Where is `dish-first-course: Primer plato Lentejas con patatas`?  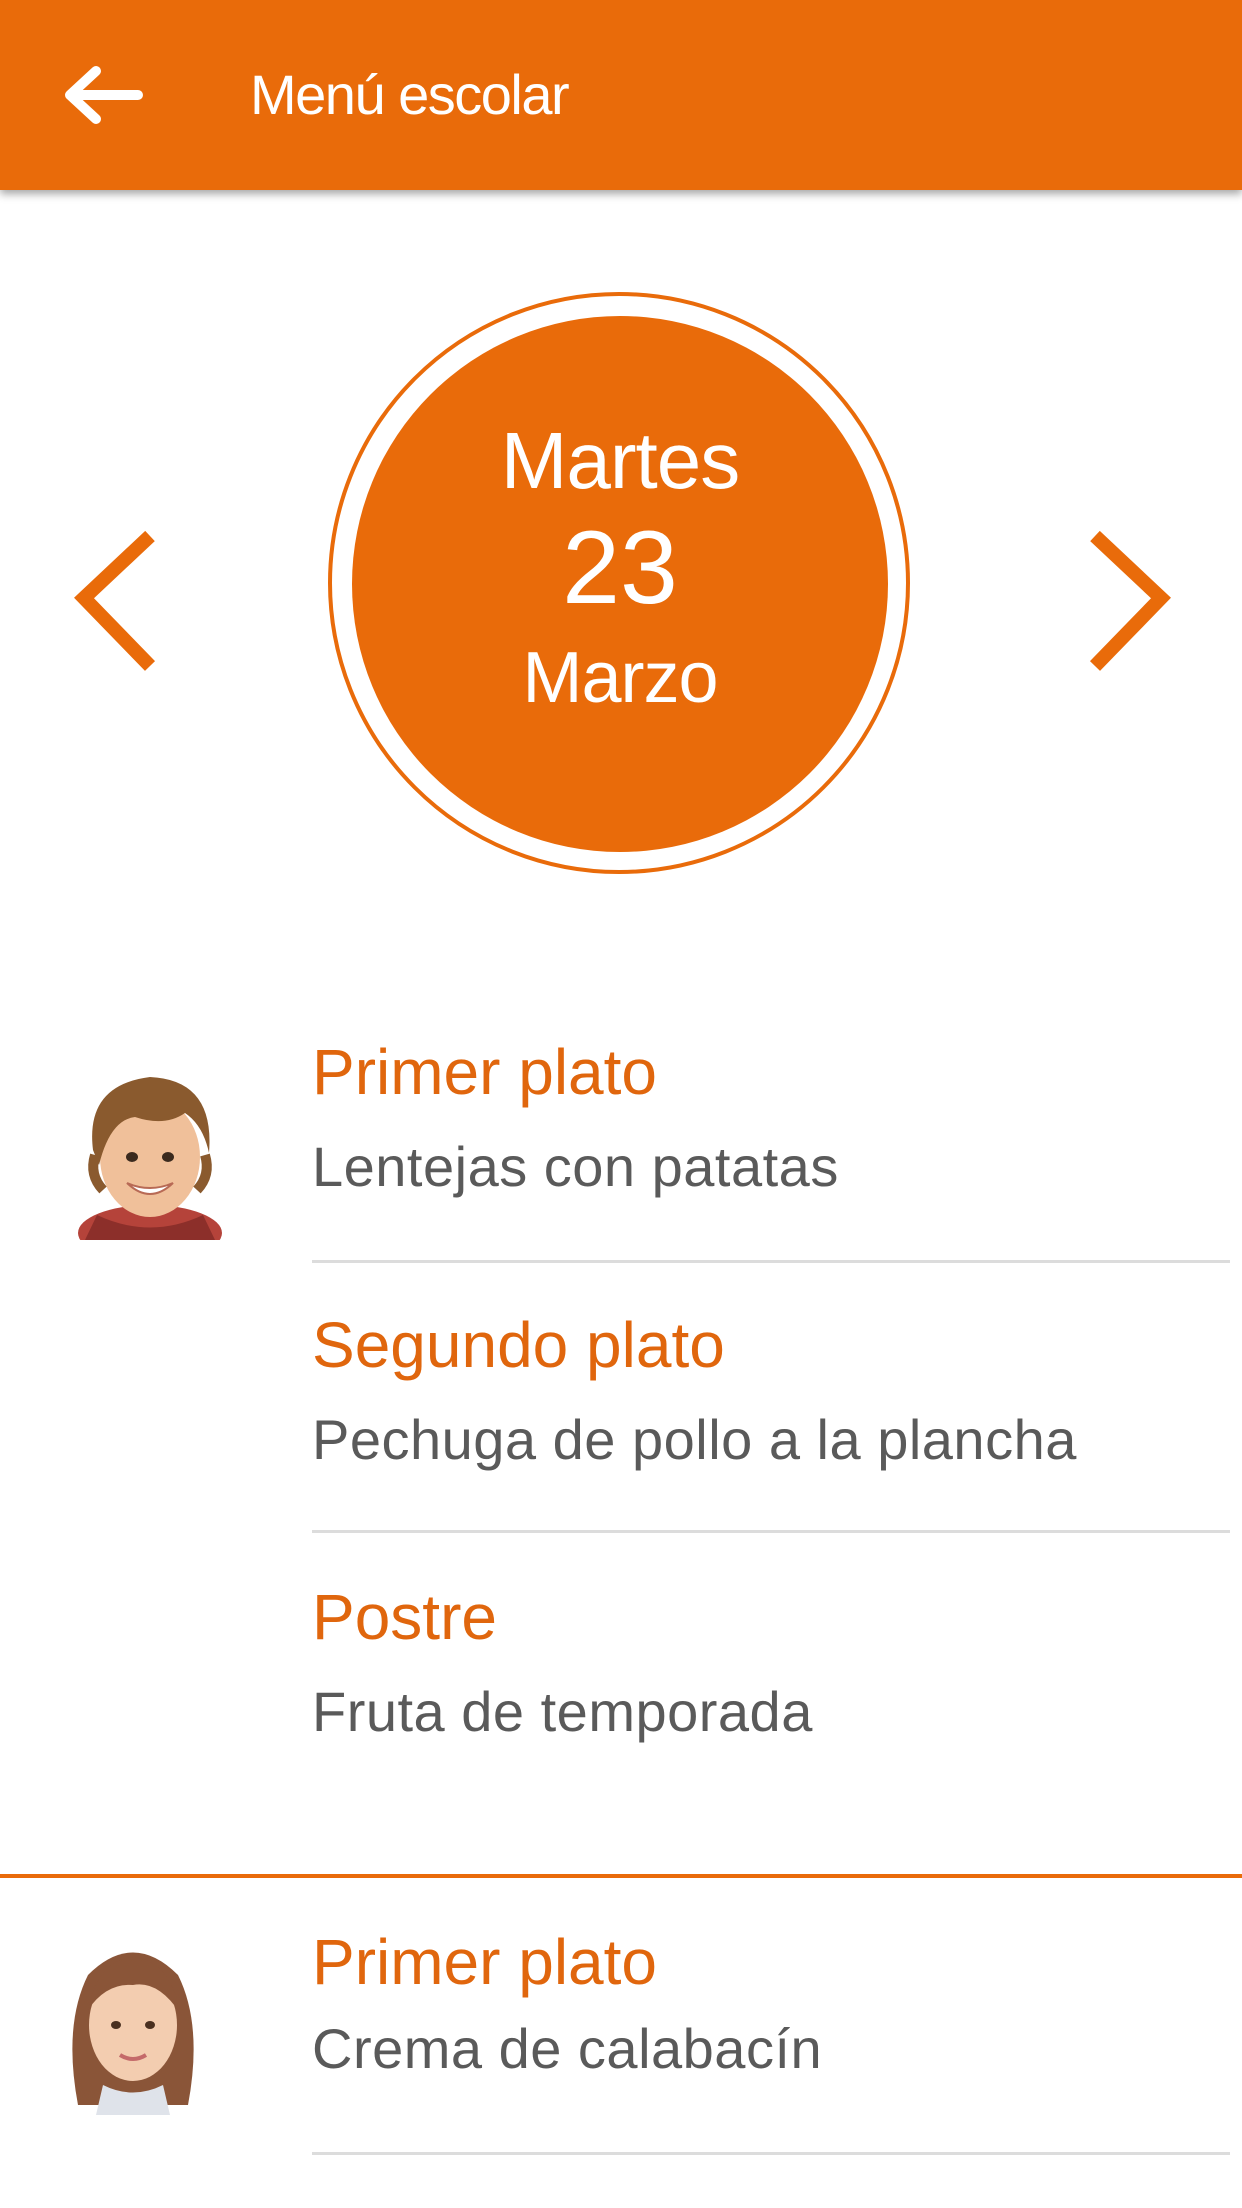
dish-first-course: Primer plato Lentejas con patatas is located at coordinates (772, 1145).